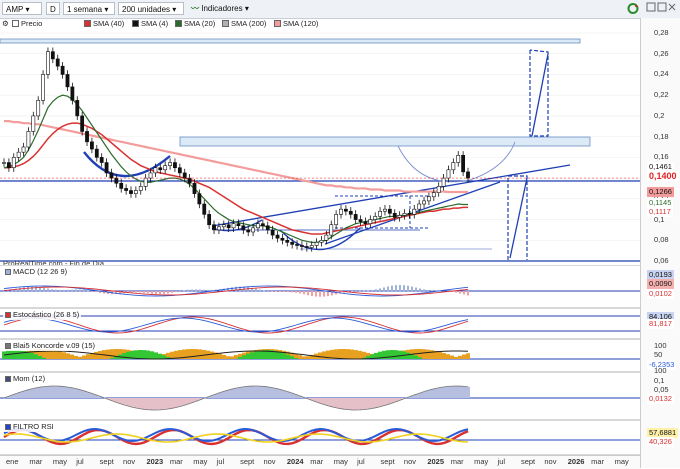  Describe the element at coordinates (8, 346) in the screenshot. I see `panel-swatch` at that location.